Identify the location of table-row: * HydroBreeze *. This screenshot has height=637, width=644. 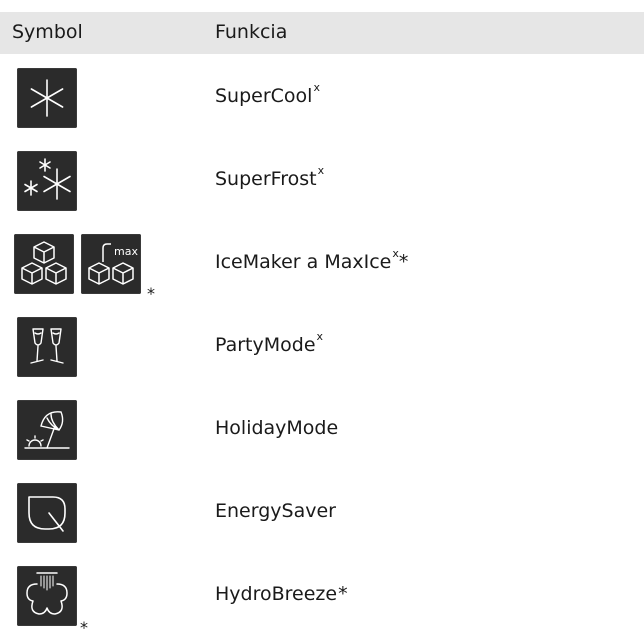
(322, 594).